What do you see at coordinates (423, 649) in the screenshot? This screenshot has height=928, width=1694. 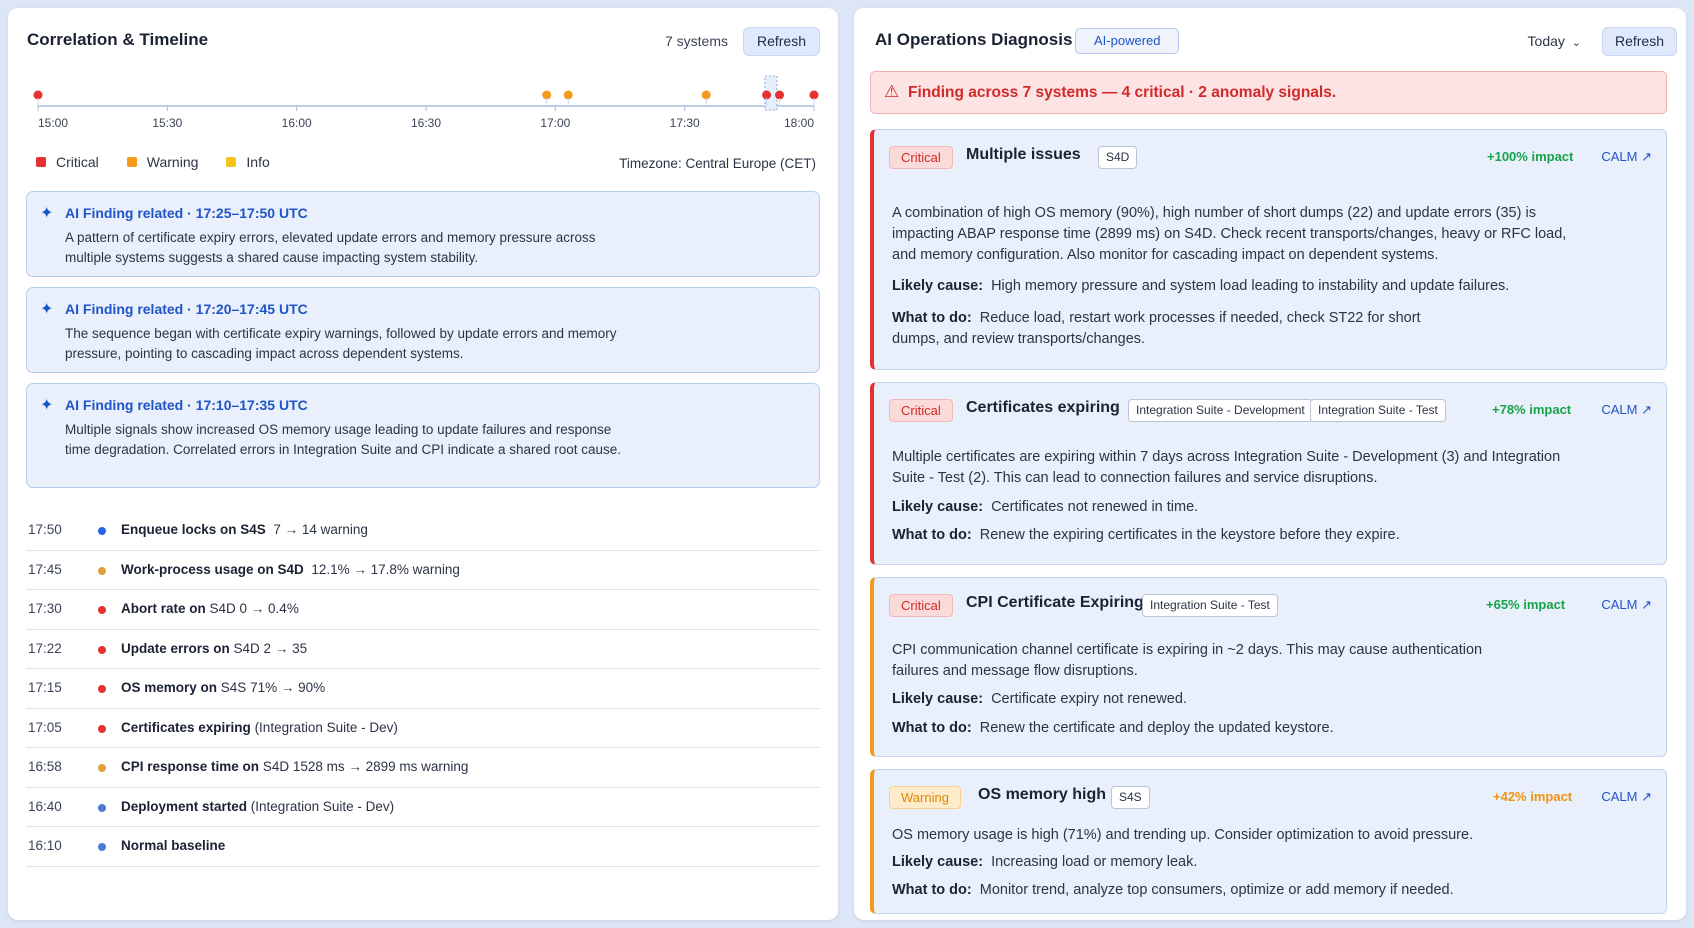 I see `event-row: 17:22 Update errors on S4D 2 → 35` at bounding box center [423, 649].